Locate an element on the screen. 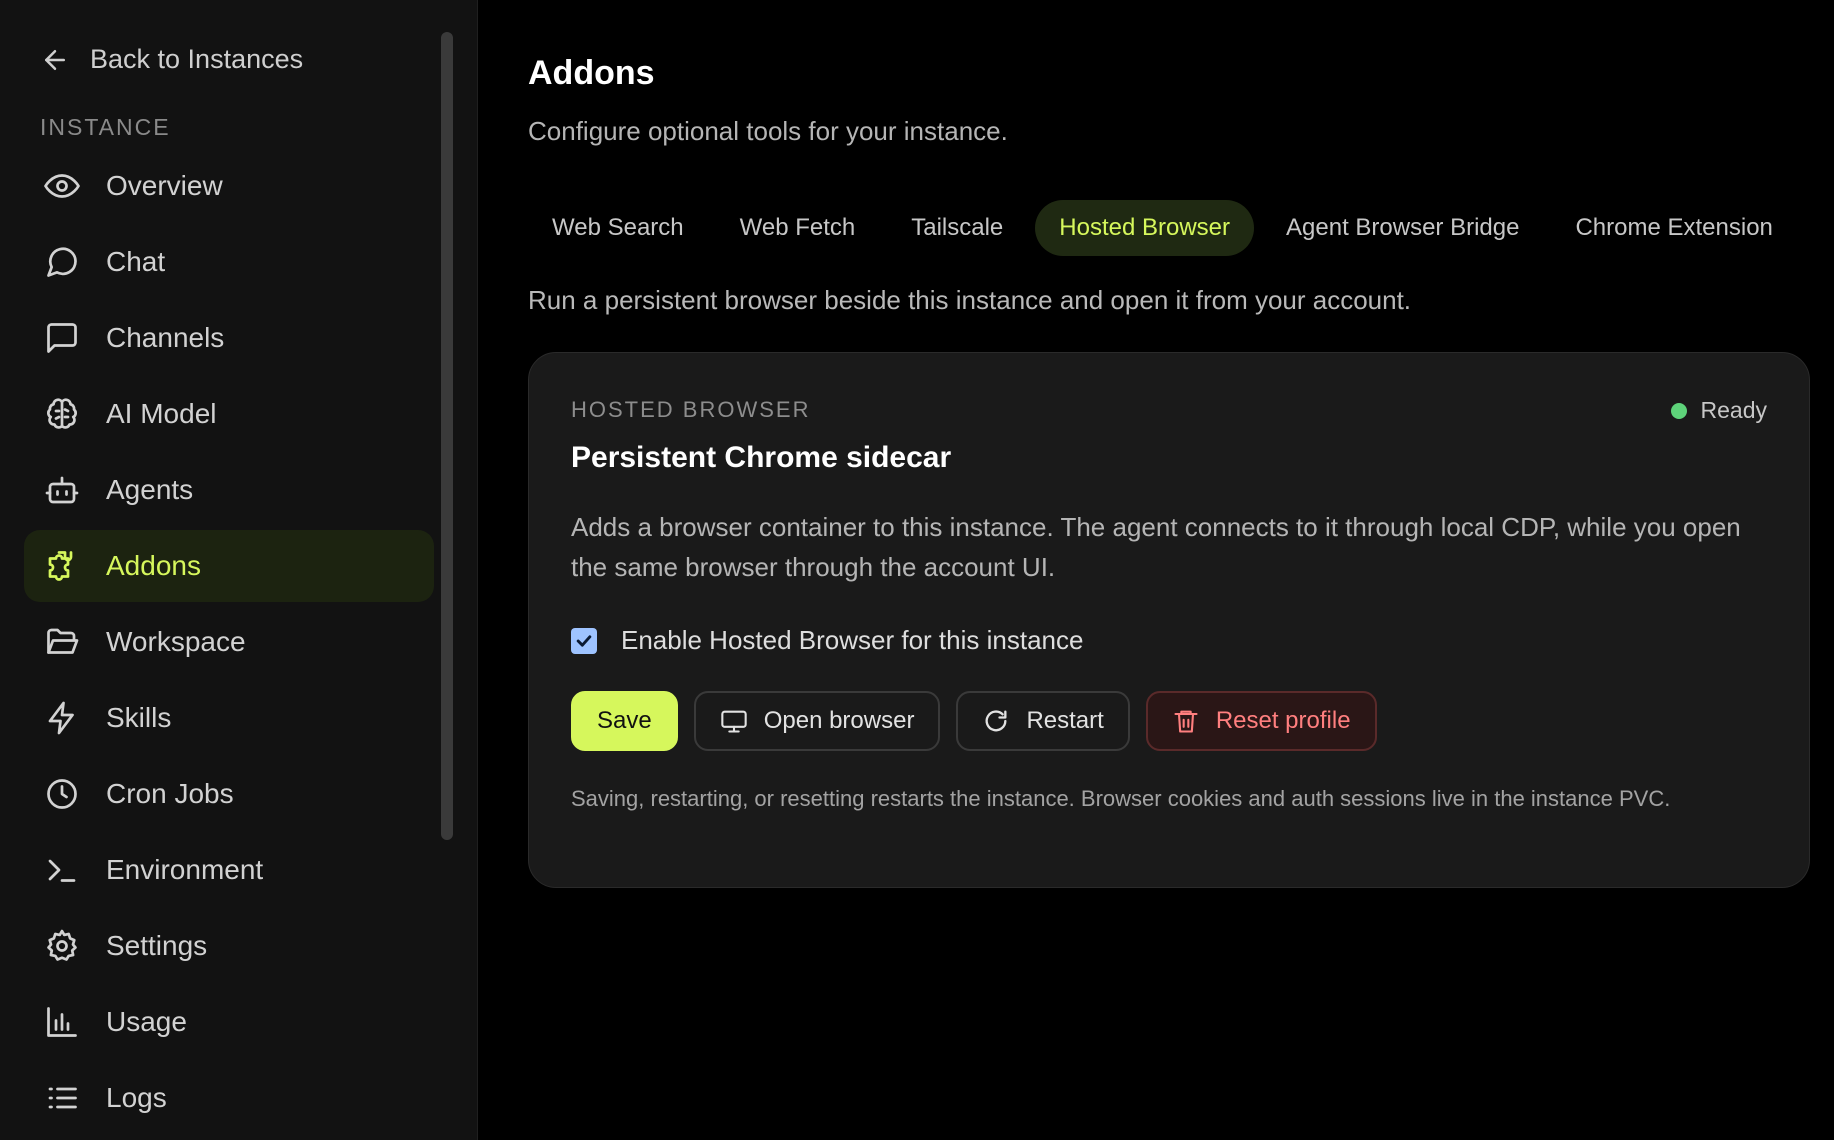  tab-web-search: Web Search is located at coordinates (618, 228).